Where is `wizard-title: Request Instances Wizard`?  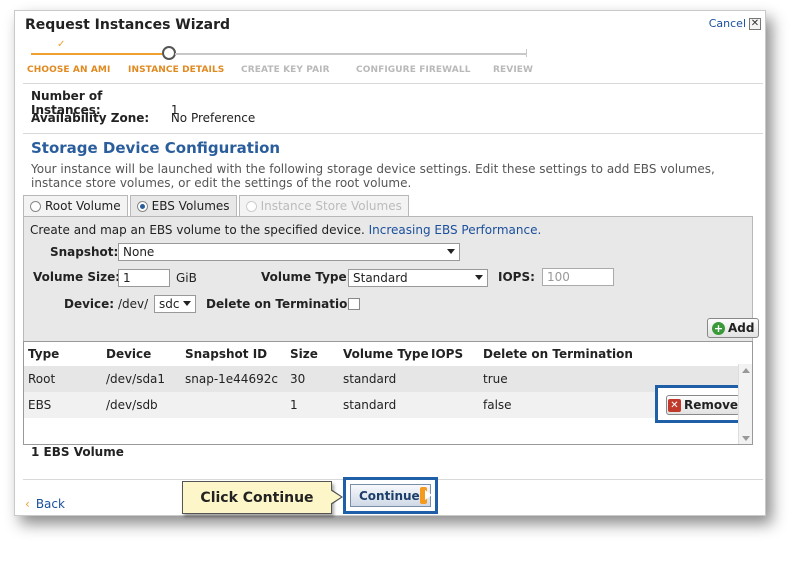
wizard-title: Request Instances Wizard is located at coordinates (128, 25).